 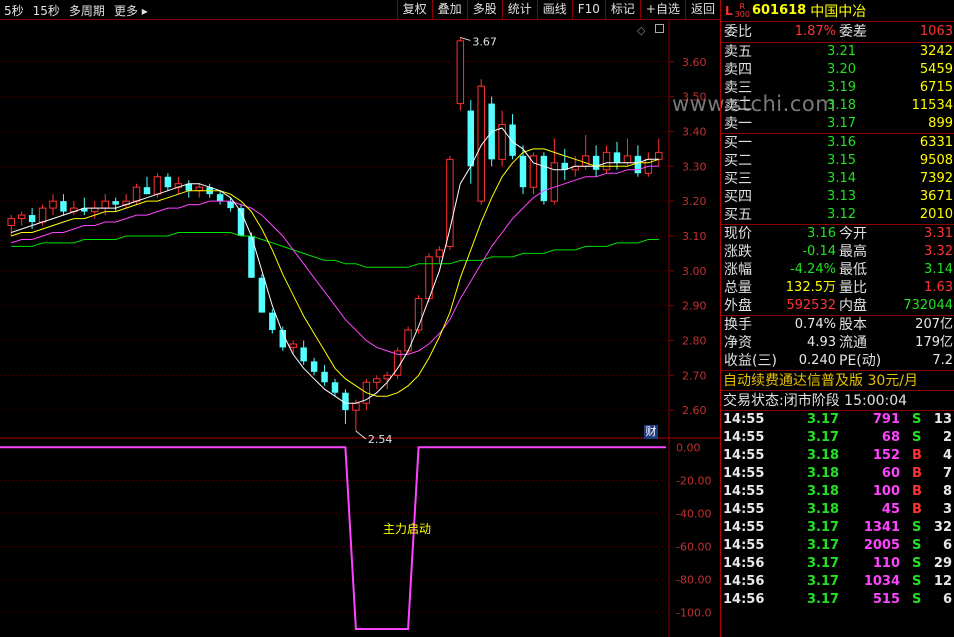 What do you see at coordinates (46, 10) in the screenshot?
I see `period-tab: 15秒` at bounding box center [46, 10].